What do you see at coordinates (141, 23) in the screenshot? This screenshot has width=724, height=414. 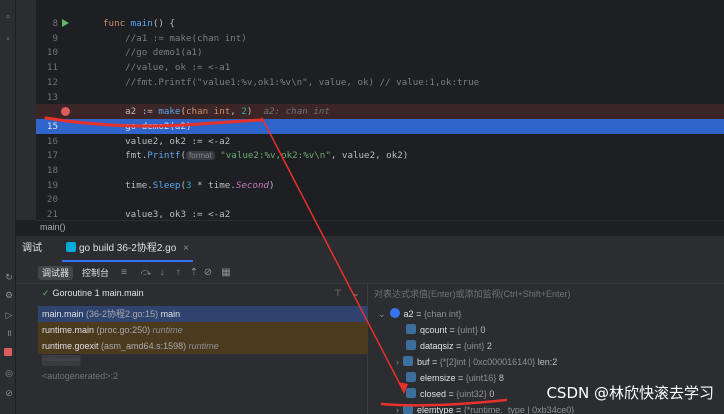 I see `code-token: main` at bounding box center [141, 23].